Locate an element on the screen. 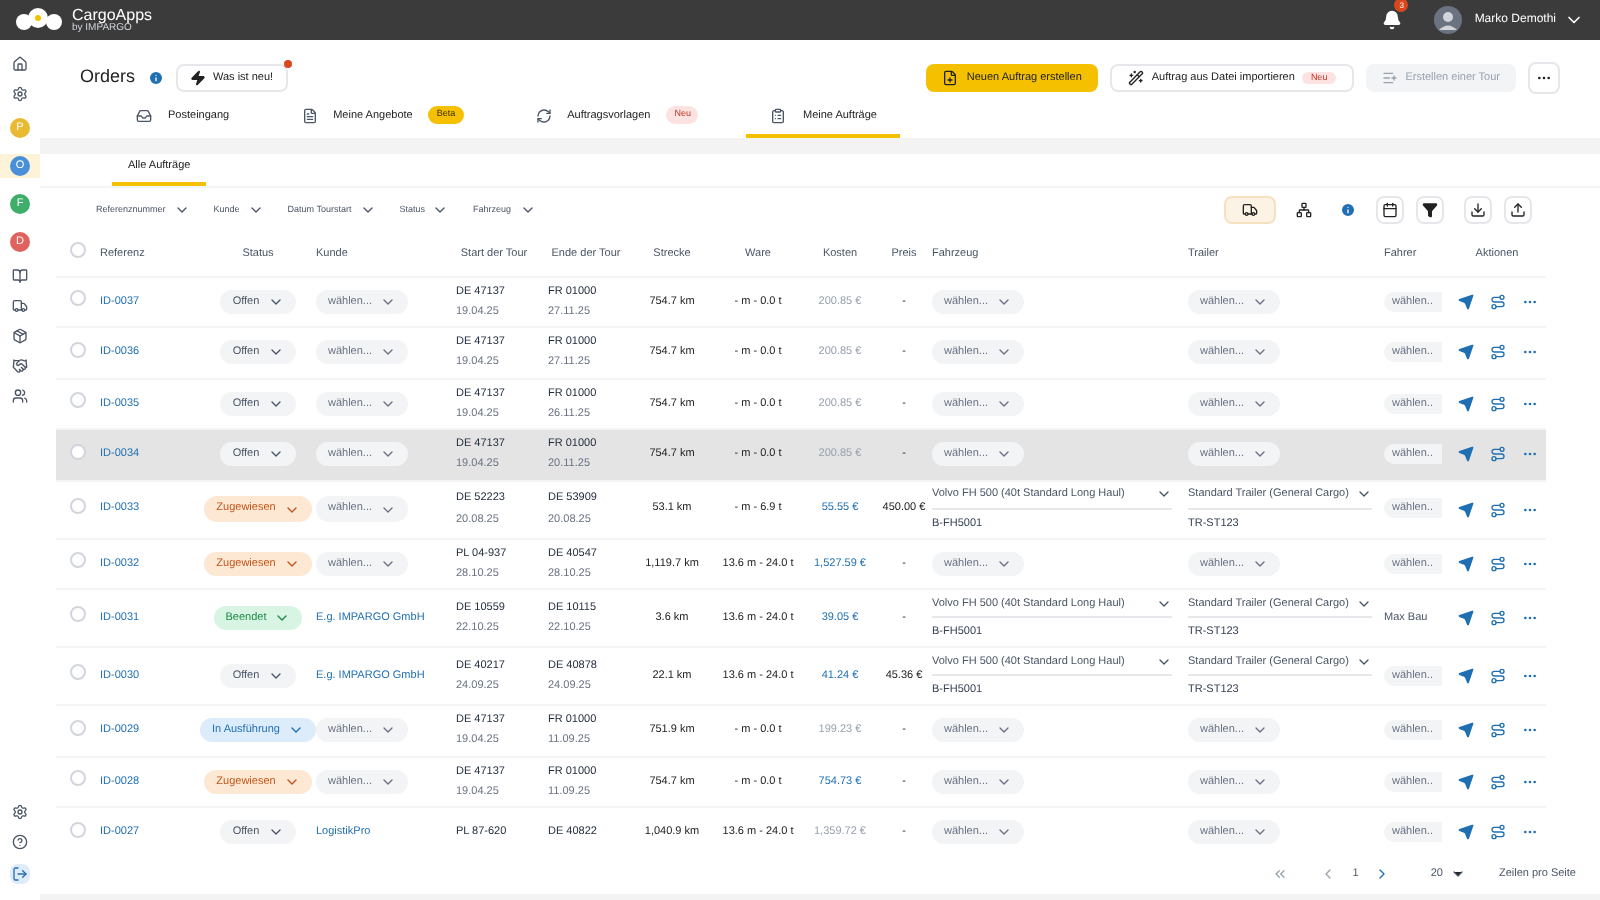 The image size is (1600, 900). logo-icon is located at coordinates (40, 20).